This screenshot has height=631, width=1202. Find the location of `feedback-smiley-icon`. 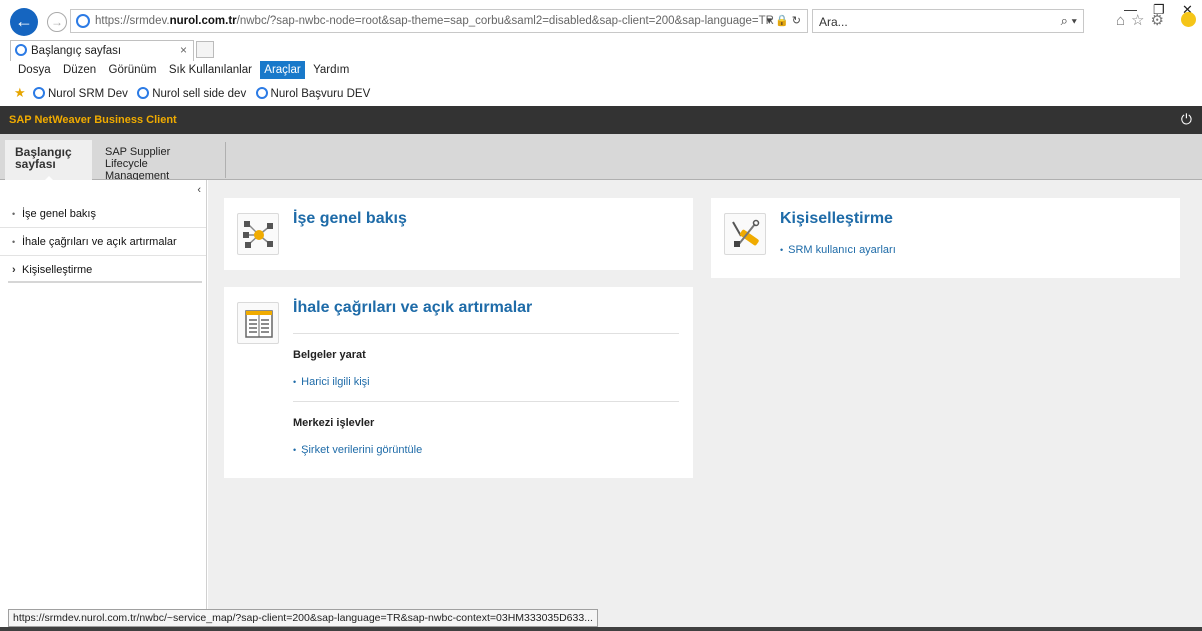

feedback-smiley-icon is located at coordinates (1188, 19).